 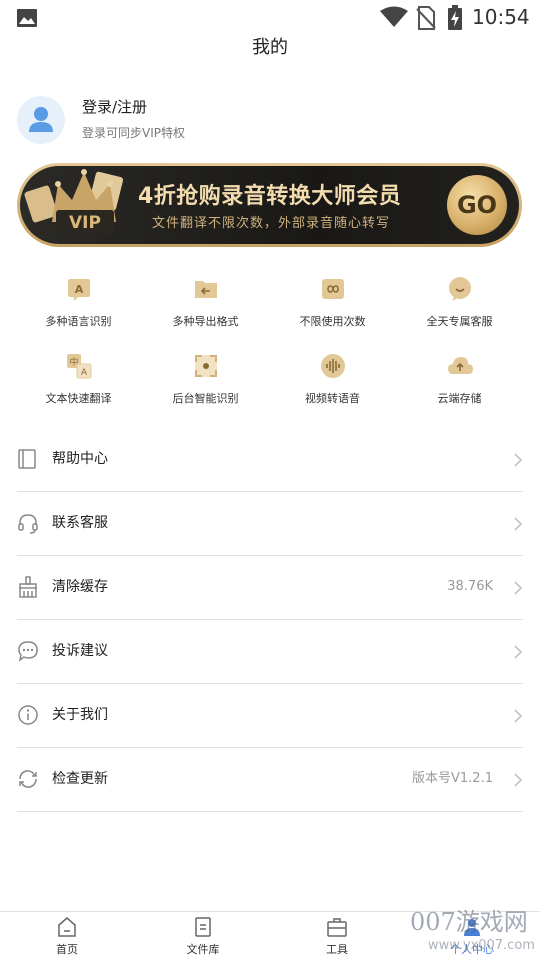 What do you see at coordinates (73, 362) in the screenshot?
I see `svg-text: 中` at bounding box center [73, 362].